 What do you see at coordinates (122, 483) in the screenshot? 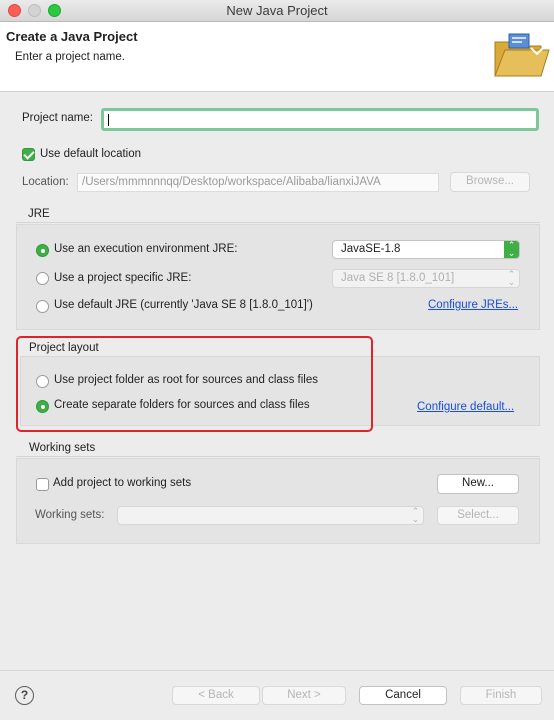
I see `add-to-working-sets-label: Add project to working sets` at bounding box center [122, 483].